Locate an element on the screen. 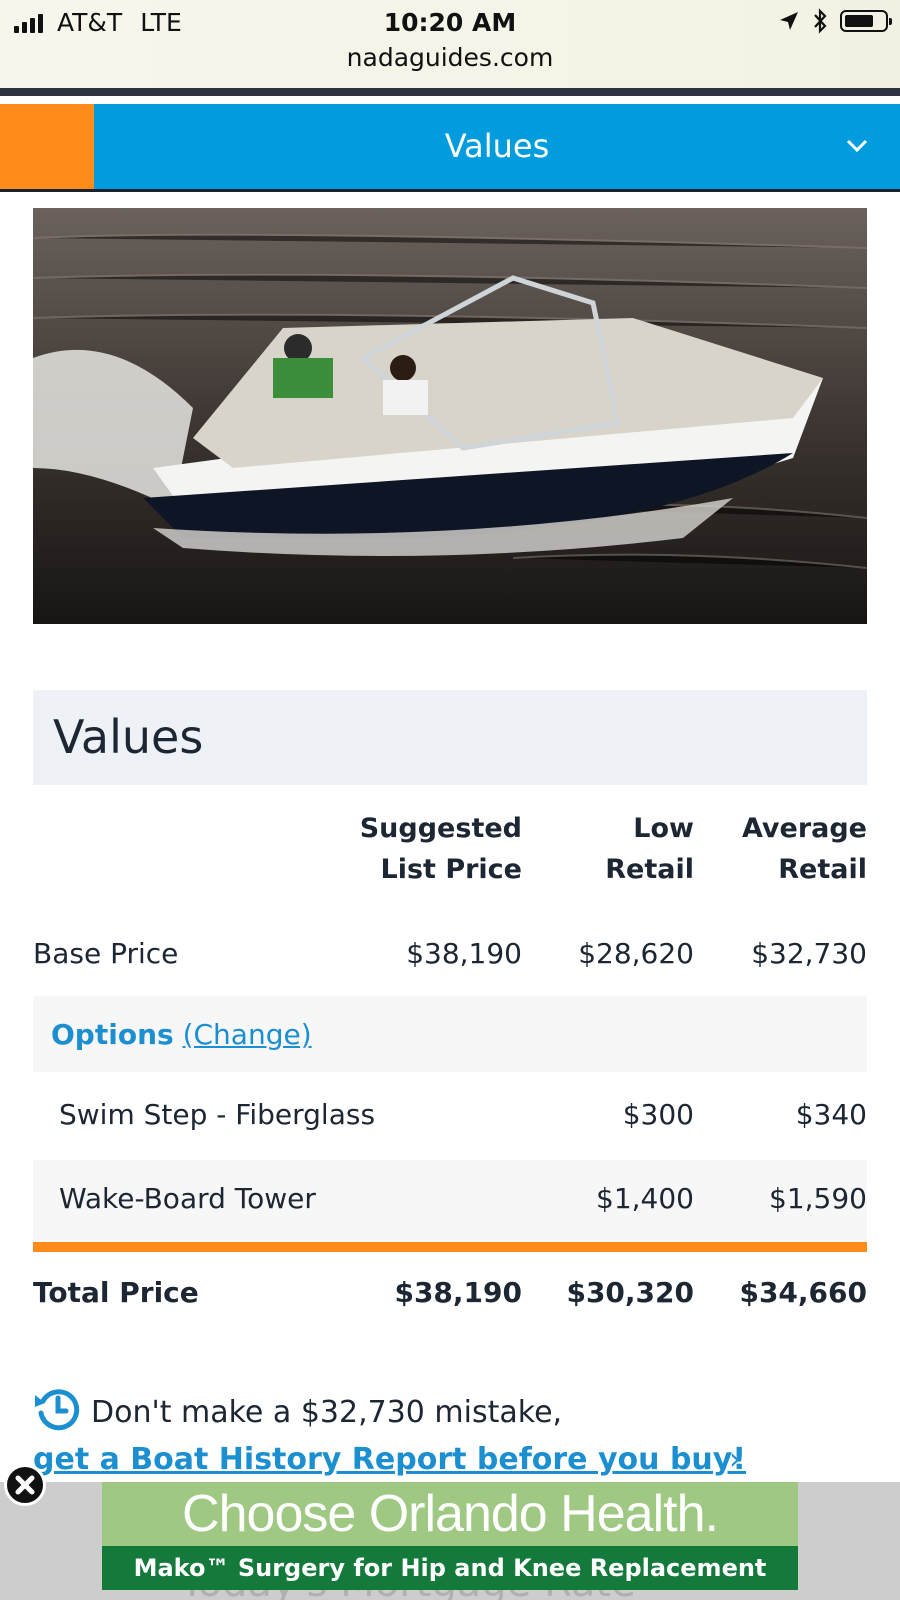 The width and height of the screenshot is (900, 1600). chevron-down-icon is located at coordinates (857, 145).